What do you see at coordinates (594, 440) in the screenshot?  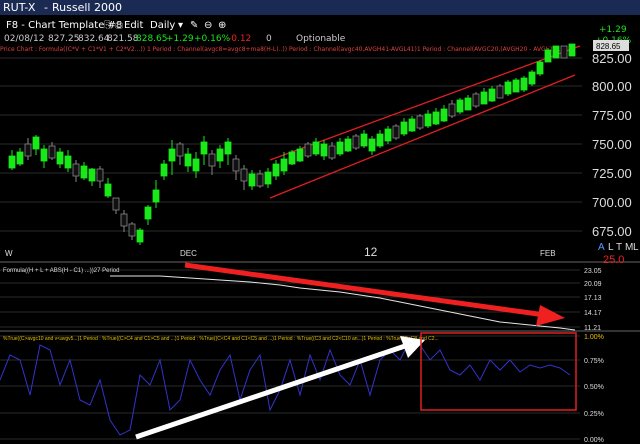 I see `ind2-tick-label: 0.00%` at bounding box center [594, 440].